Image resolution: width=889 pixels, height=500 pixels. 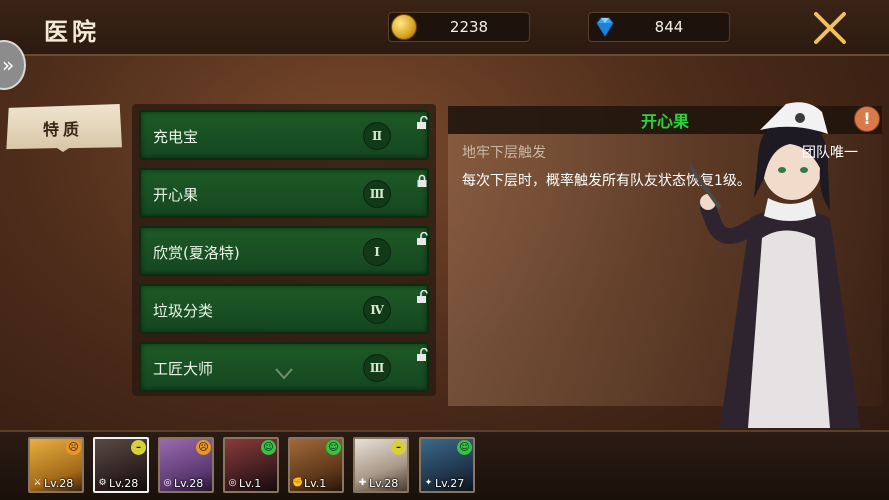 What do you see at coordinates (176, 137) in the screenshot?
I see `trait-name: 充电宝` at bounding box center [176, 137].